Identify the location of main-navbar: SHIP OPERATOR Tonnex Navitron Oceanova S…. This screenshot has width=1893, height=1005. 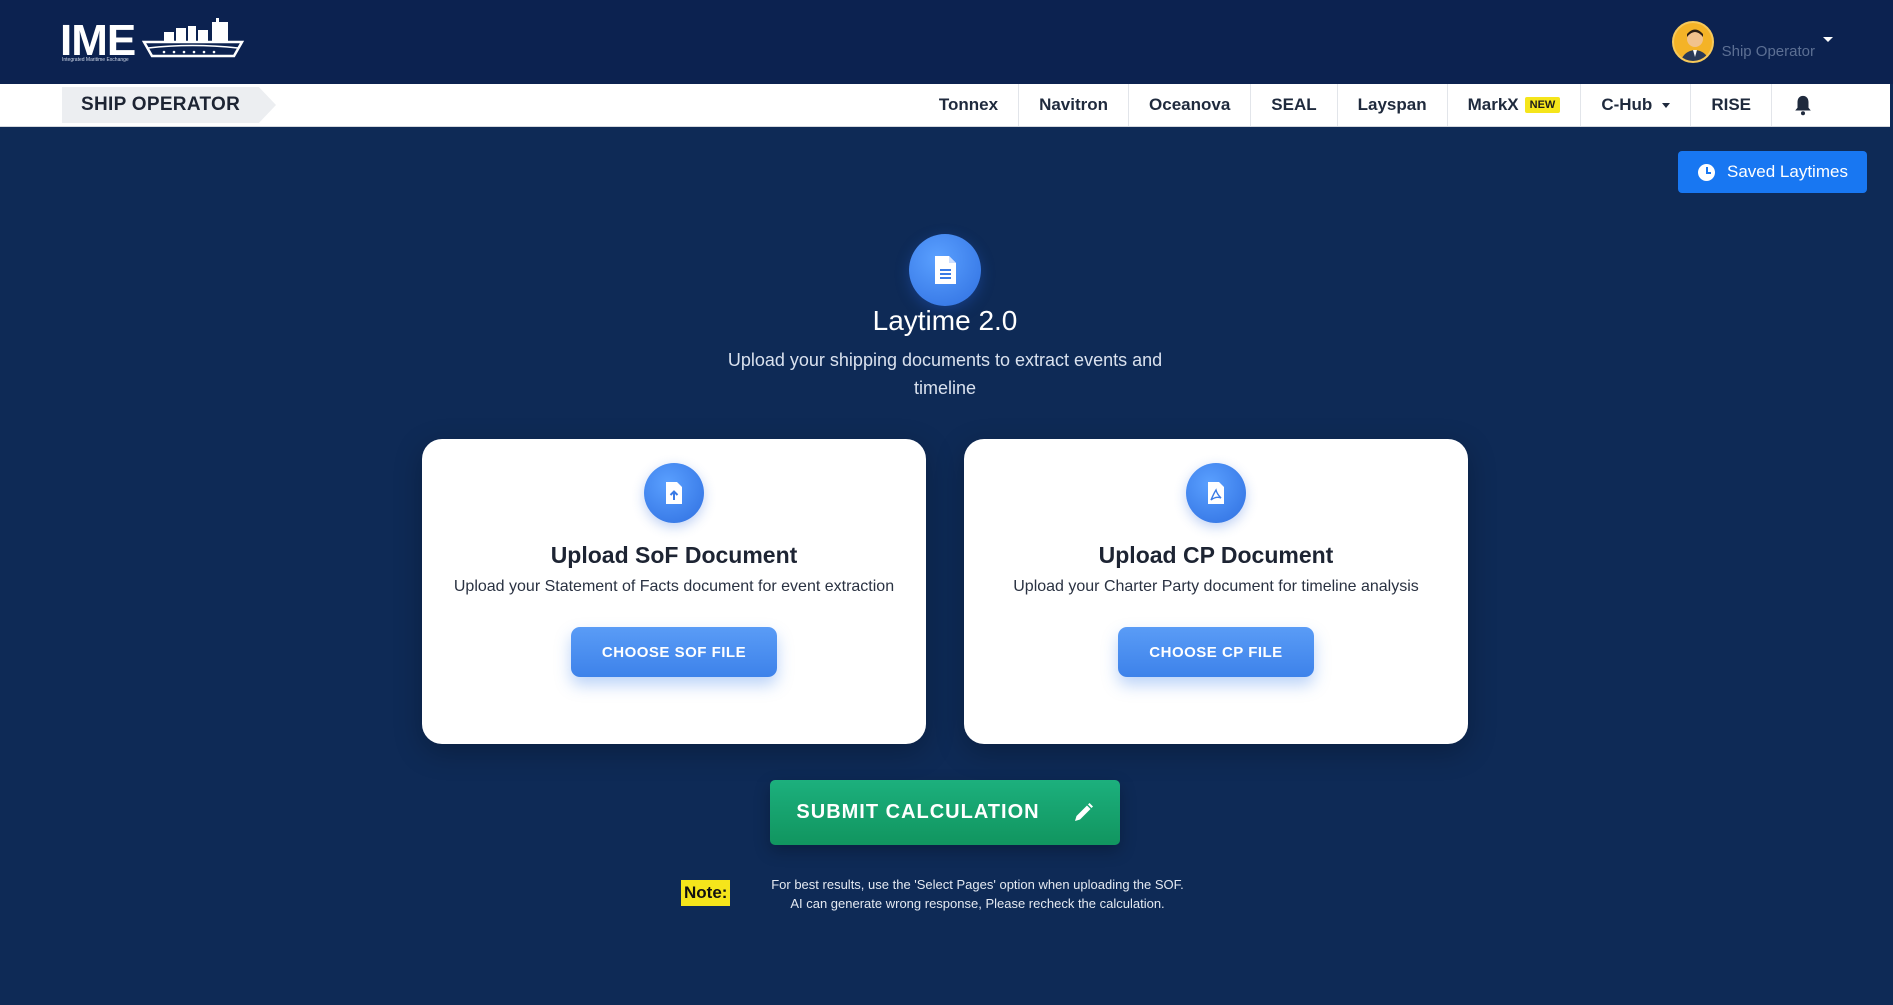
(945, 105).